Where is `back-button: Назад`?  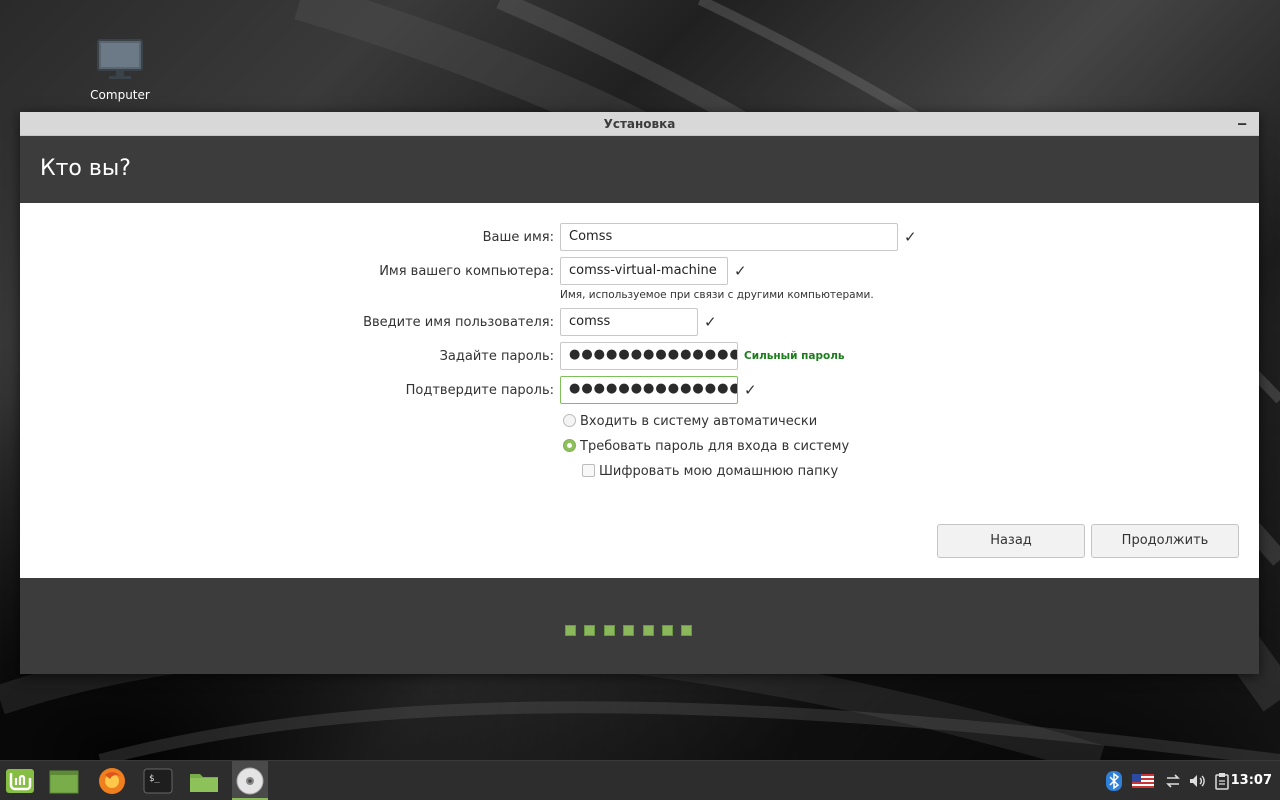 back-button: Назад is located at coordinates (1011, 541).